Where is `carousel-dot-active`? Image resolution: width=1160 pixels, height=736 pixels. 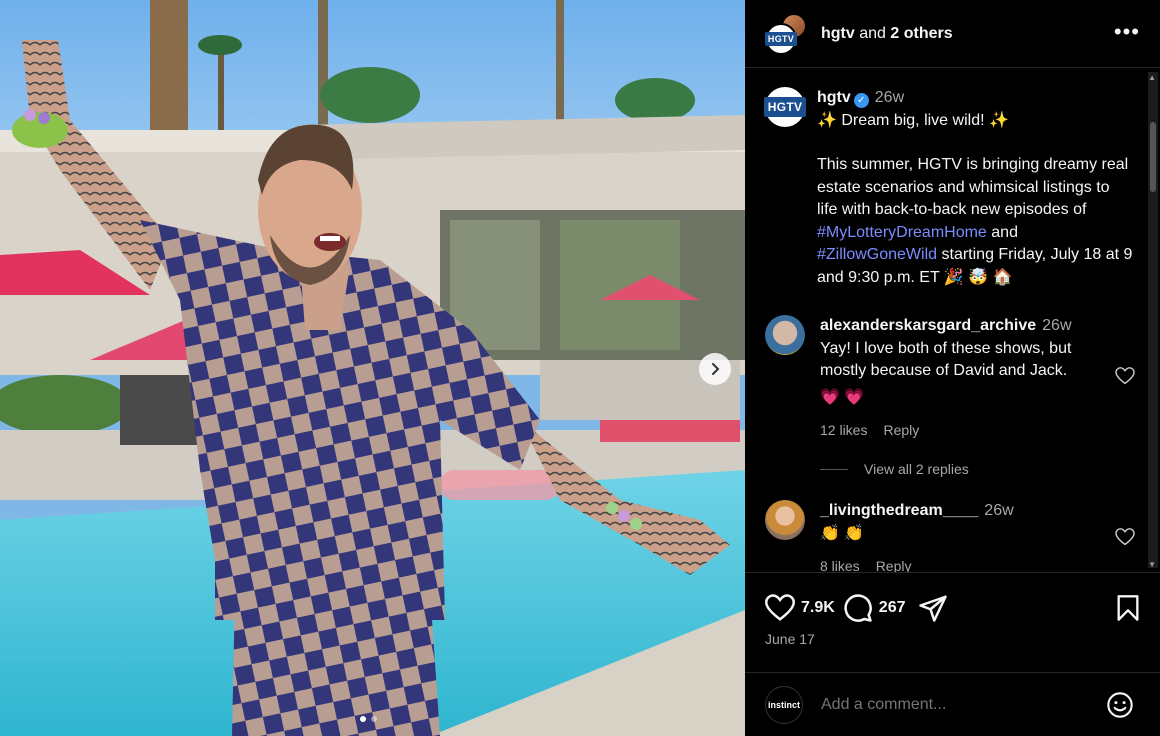
carousel-dot-active is located at coordinates (363, 719).